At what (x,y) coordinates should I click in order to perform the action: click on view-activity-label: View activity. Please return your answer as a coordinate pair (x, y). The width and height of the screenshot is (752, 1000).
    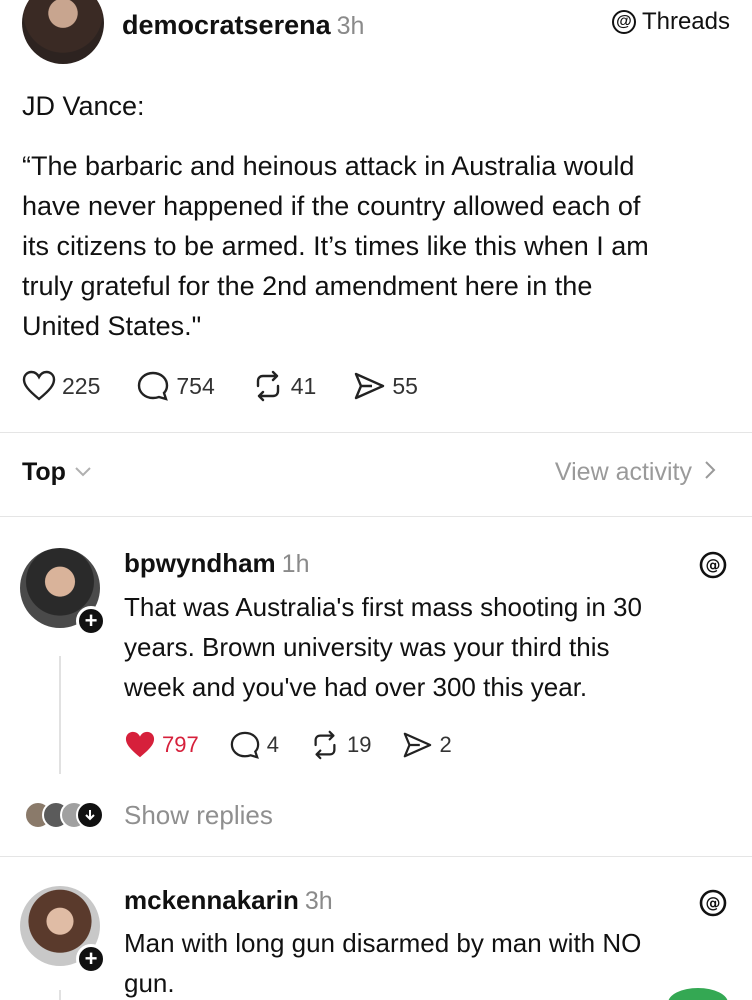
    Looking at the image, I should click on (623, 472).